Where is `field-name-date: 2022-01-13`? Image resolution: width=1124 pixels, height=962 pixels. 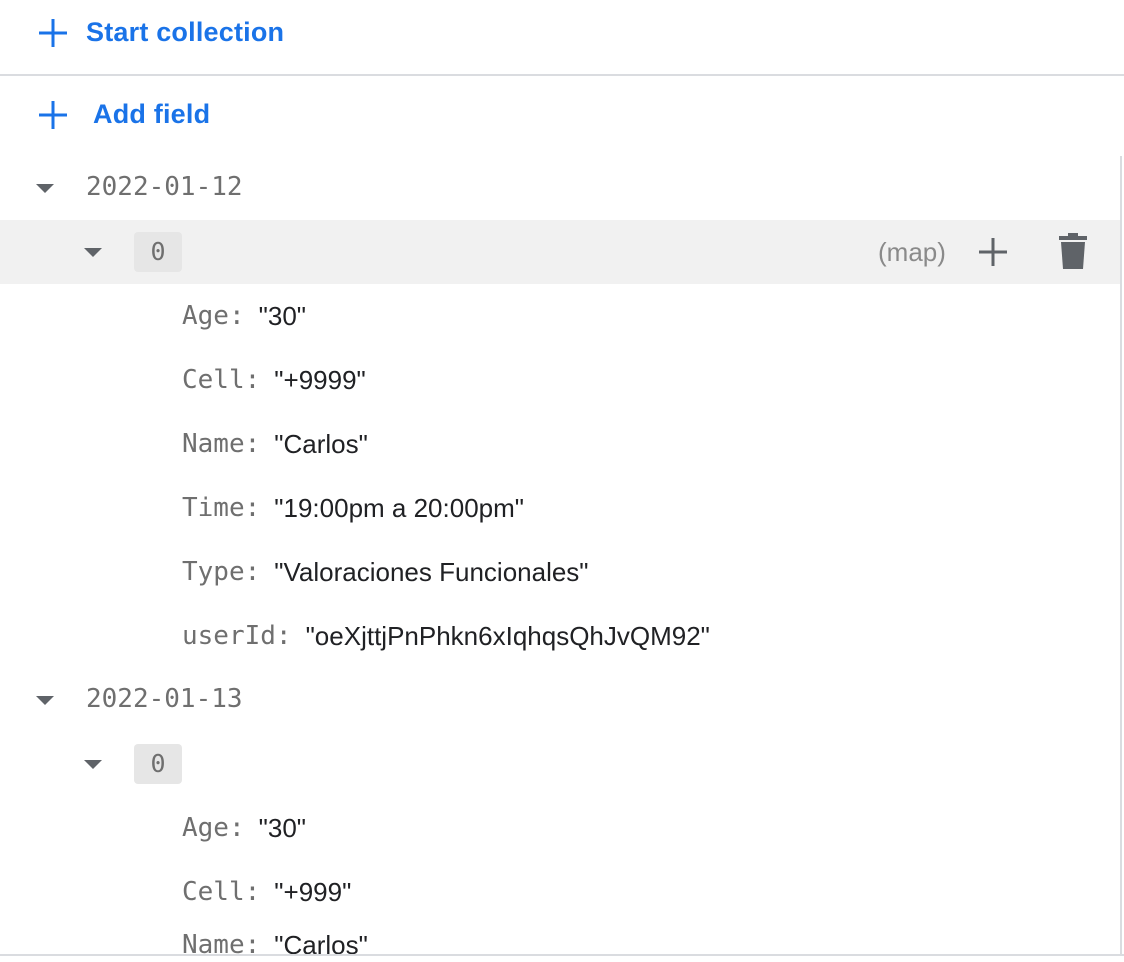 field-name-date: 2022-01-13 is located at coordinates (164, 699).